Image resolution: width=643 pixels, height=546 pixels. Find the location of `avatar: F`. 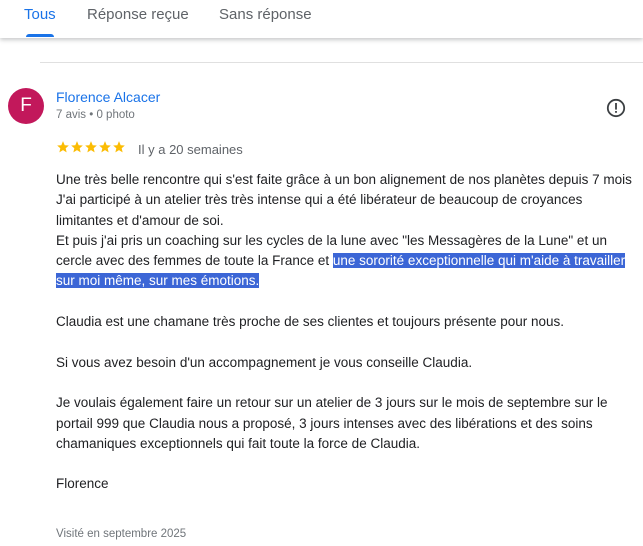

avatar: F is located at coordinates (26, 106).